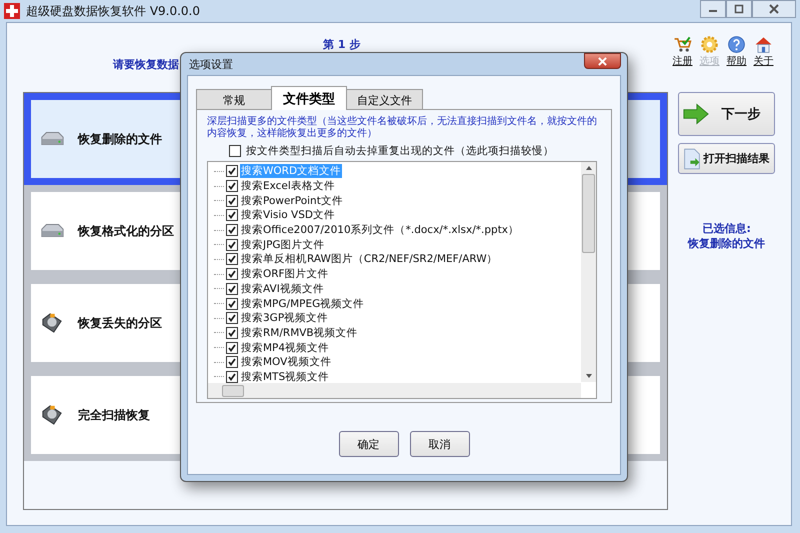 Image resolution: width=800 pixels, height=533 pixels. Describe the element at coordinates (285, 274) in the screenshot. I see `tree-item: 搜索ORF图片文件` at that location.